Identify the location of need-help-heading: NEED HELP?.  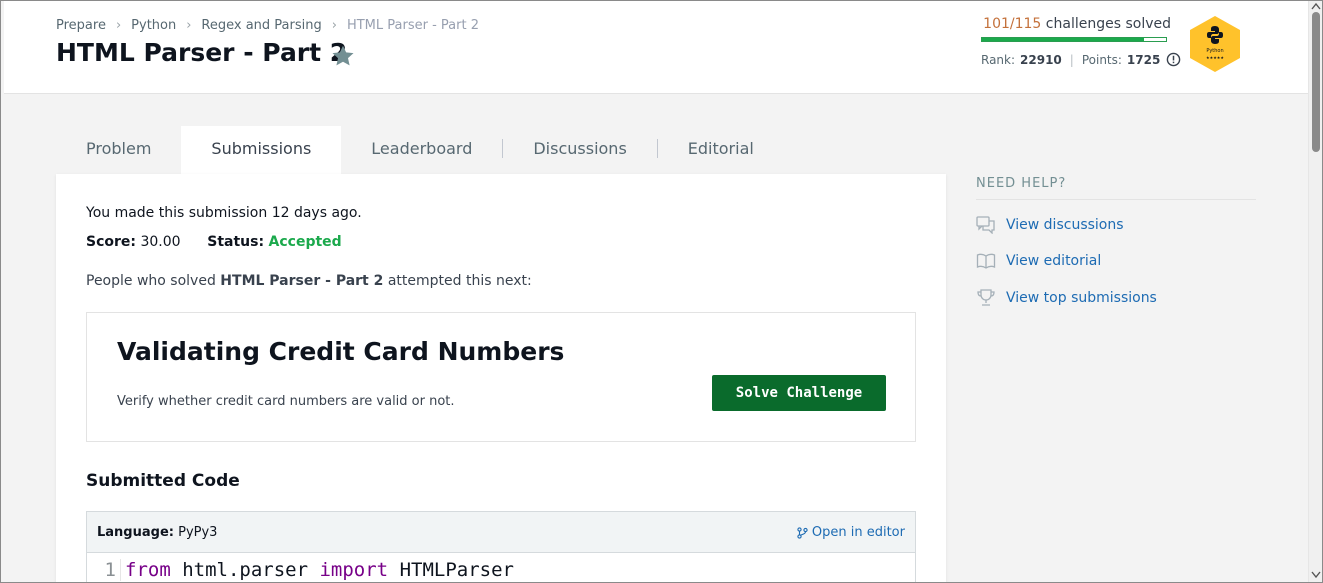
(1021, 183).